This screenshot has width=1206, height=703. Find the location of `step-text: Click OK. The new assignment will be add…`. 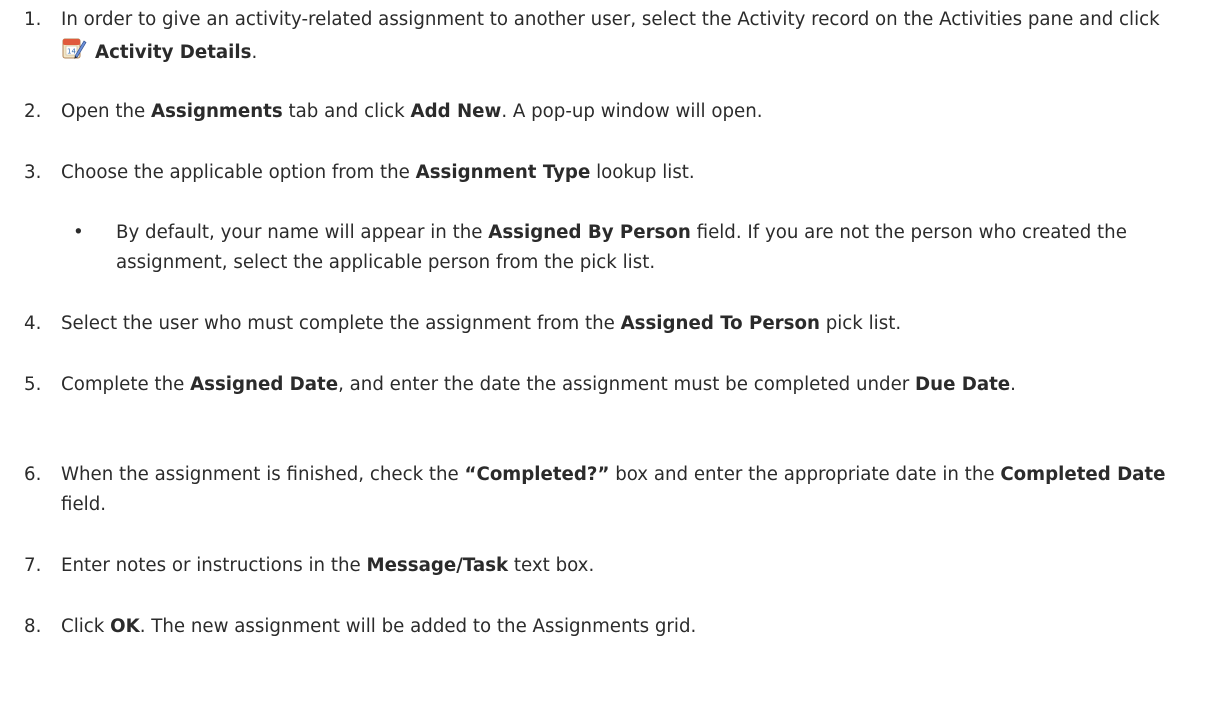

step-text: Click OK. The new assignment will be add… is located at coordinates (625, 627).